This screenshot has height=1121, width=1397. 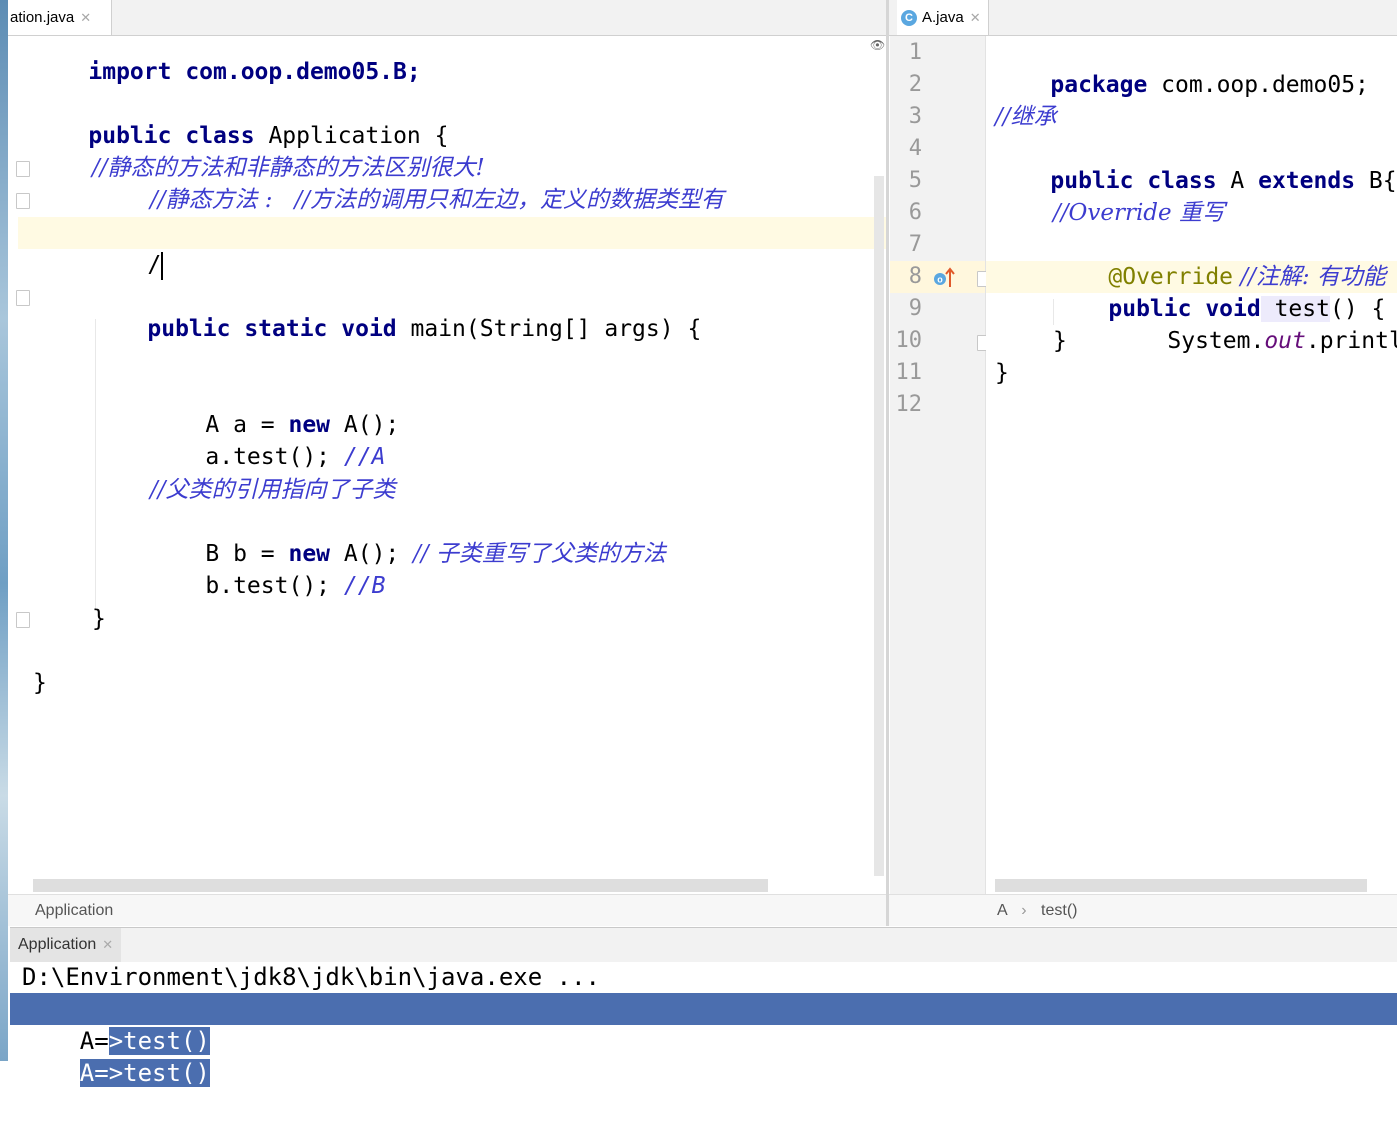 What do you see at coordinates (74, 910) in the screenshot?
I see `breadcrumb-class: Application` at bounding box center [74, 910].